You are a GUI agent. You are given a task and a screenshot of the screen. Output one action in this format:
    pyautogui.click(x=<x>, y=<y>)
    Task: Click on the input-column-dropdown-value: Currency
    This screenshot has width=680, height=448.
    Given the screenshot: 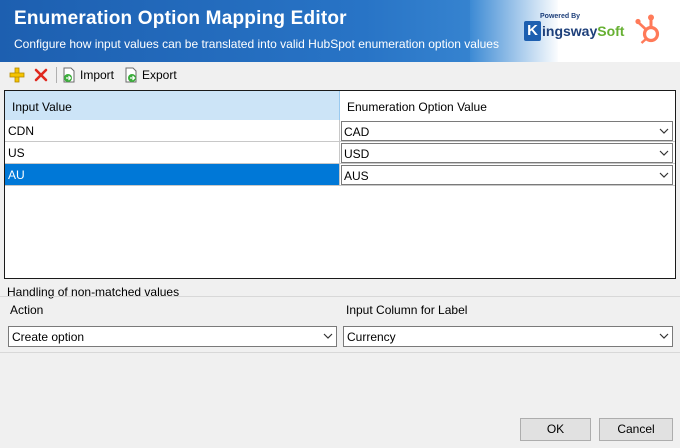 What is the action you would take?
    pyautogui.click(x=371, y=337)
    